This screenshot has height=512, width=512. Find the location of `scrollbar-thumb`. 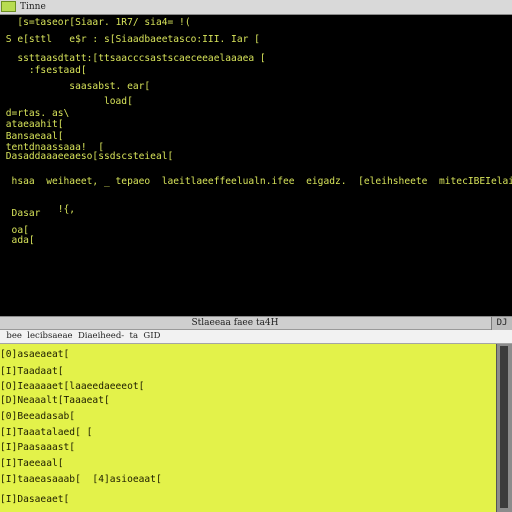

scrollbar-thumb is located at coordinates (504, 427).